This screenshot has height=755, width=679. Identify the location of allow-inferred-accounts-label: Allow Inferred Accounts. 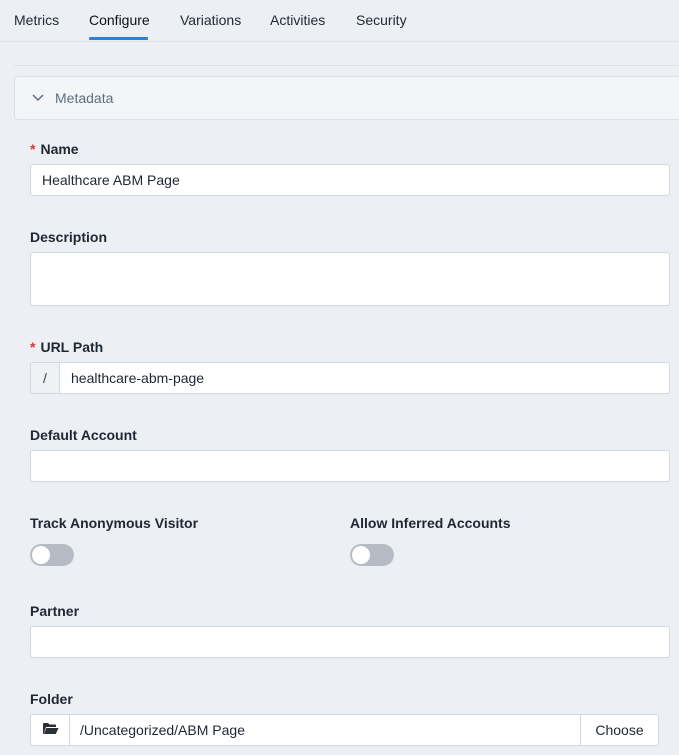
(430, 523).